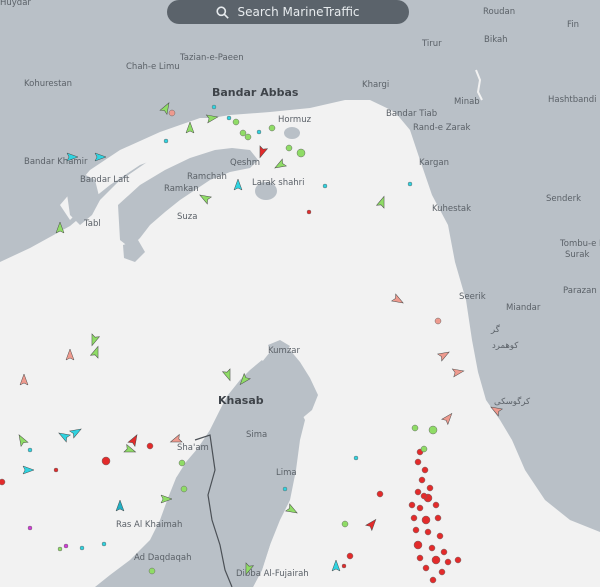 The image size is (600, 587). What do you see at coordinates (495, 329) in the screenshot?
I see `place-label-gar: گر` at bounding box center [495, 329].